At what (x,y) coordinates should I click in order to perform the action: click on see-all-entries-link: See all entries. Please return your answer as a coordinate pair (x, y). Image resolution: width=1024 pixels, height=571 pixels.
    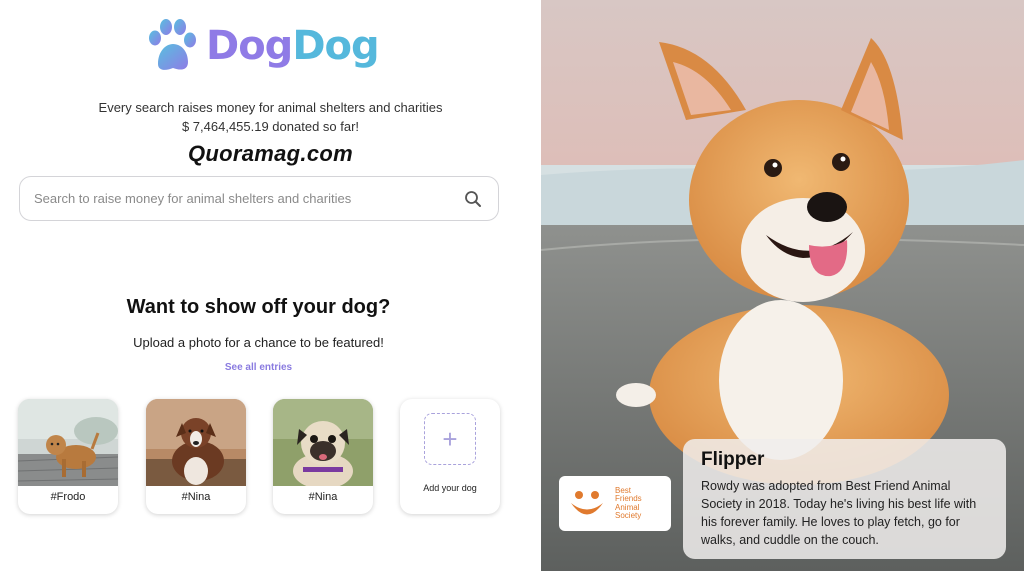
    Looking at the image, I should click on (258, 367).